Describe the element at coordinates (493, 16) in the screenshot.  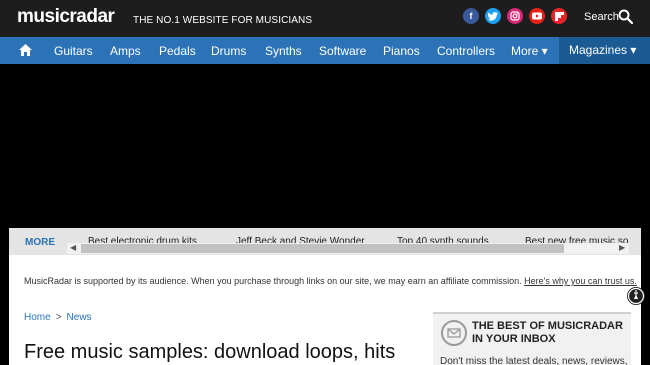
I see `twitter-icon` at that location.